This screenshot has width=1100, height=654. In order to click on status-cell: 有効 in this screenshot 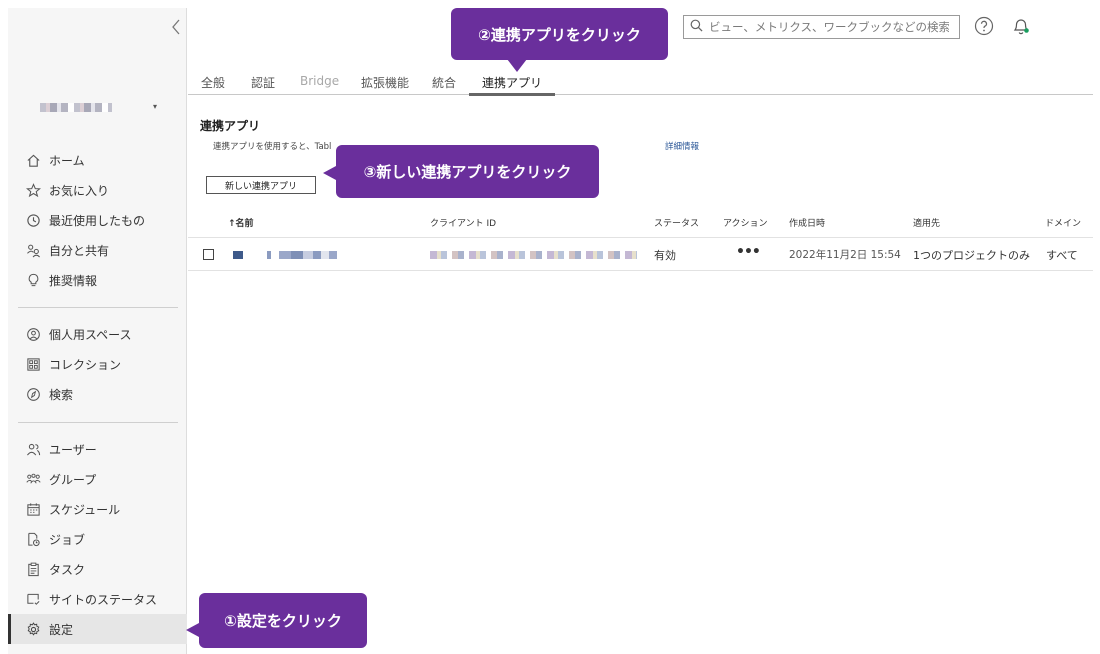, I will do `click(665, 255)`.